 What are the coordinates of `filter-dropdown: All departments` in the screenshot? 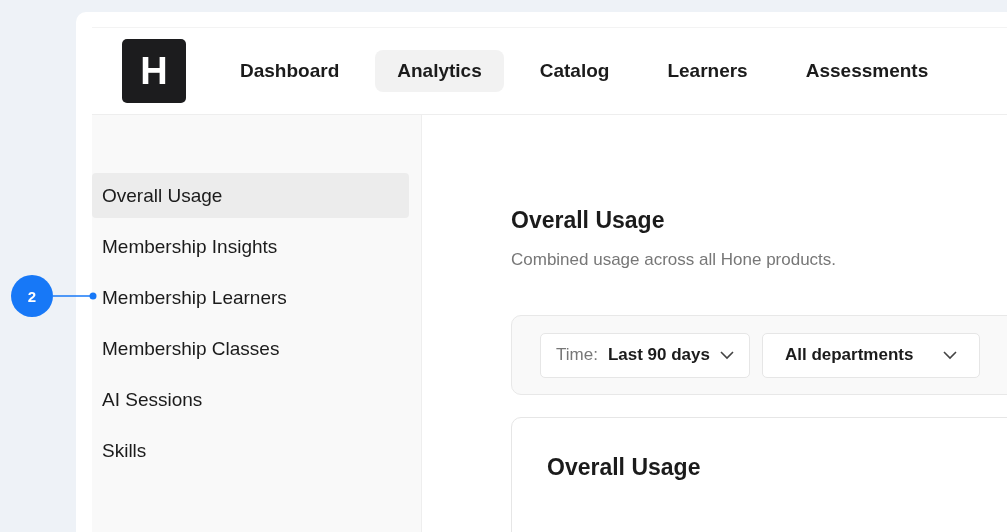 It's located at (871, 355).